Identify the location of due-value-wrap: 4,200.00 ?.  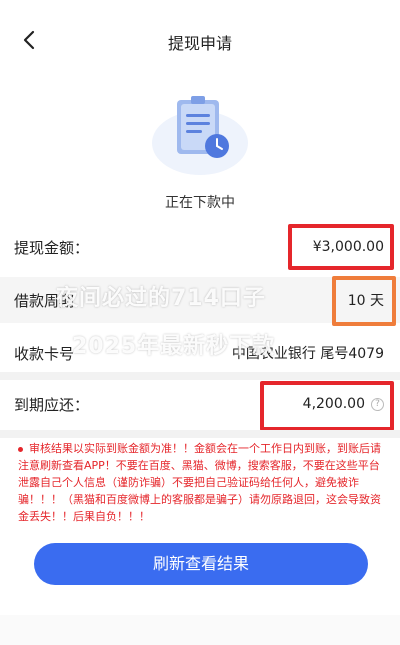
(343, 404).